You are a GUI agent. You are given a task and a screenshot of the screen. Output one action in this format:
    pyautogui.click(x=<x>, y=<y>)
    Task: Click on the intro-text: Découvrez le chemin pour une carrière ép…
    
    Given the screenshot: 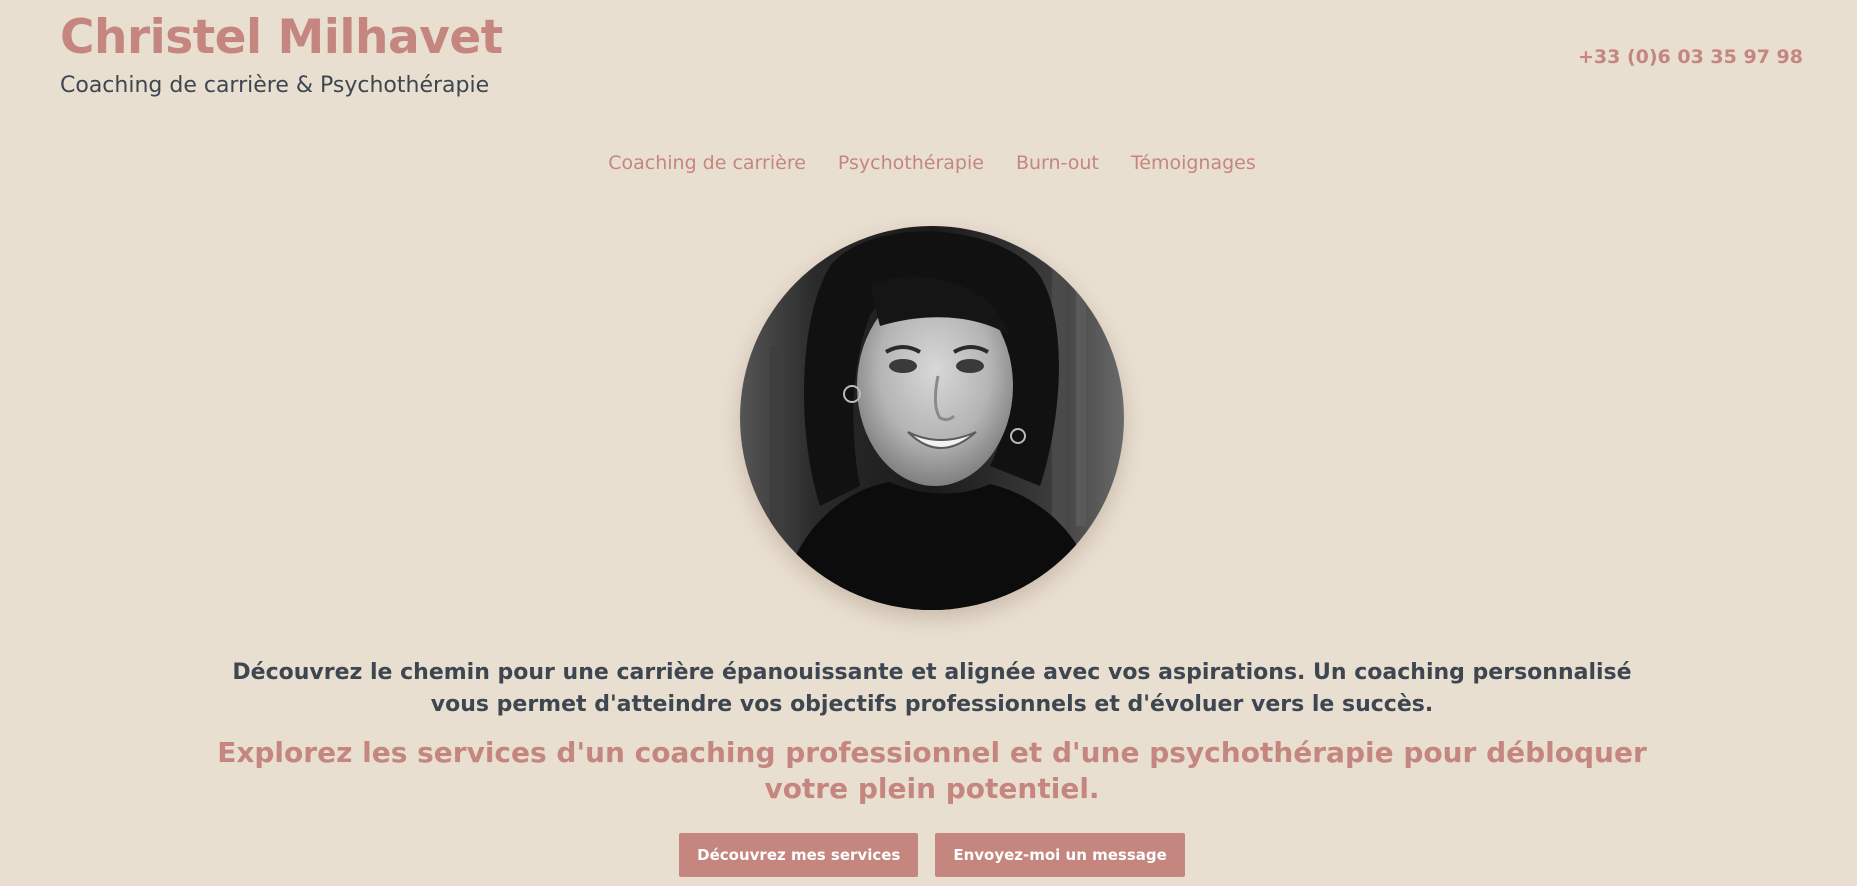 What is the action you would take?
    pyautogui.click(x=932, y=688)
    